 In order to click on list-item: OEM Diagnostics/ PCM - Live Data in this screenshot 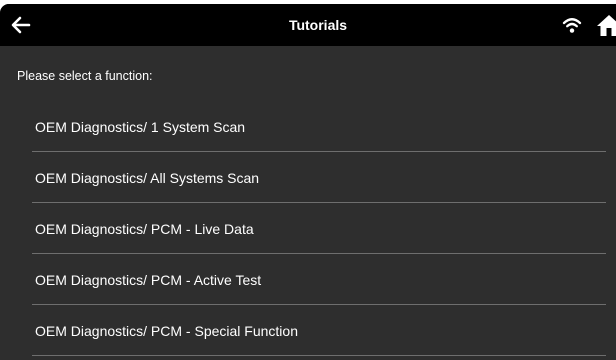, I will do `click(319, 228)`.